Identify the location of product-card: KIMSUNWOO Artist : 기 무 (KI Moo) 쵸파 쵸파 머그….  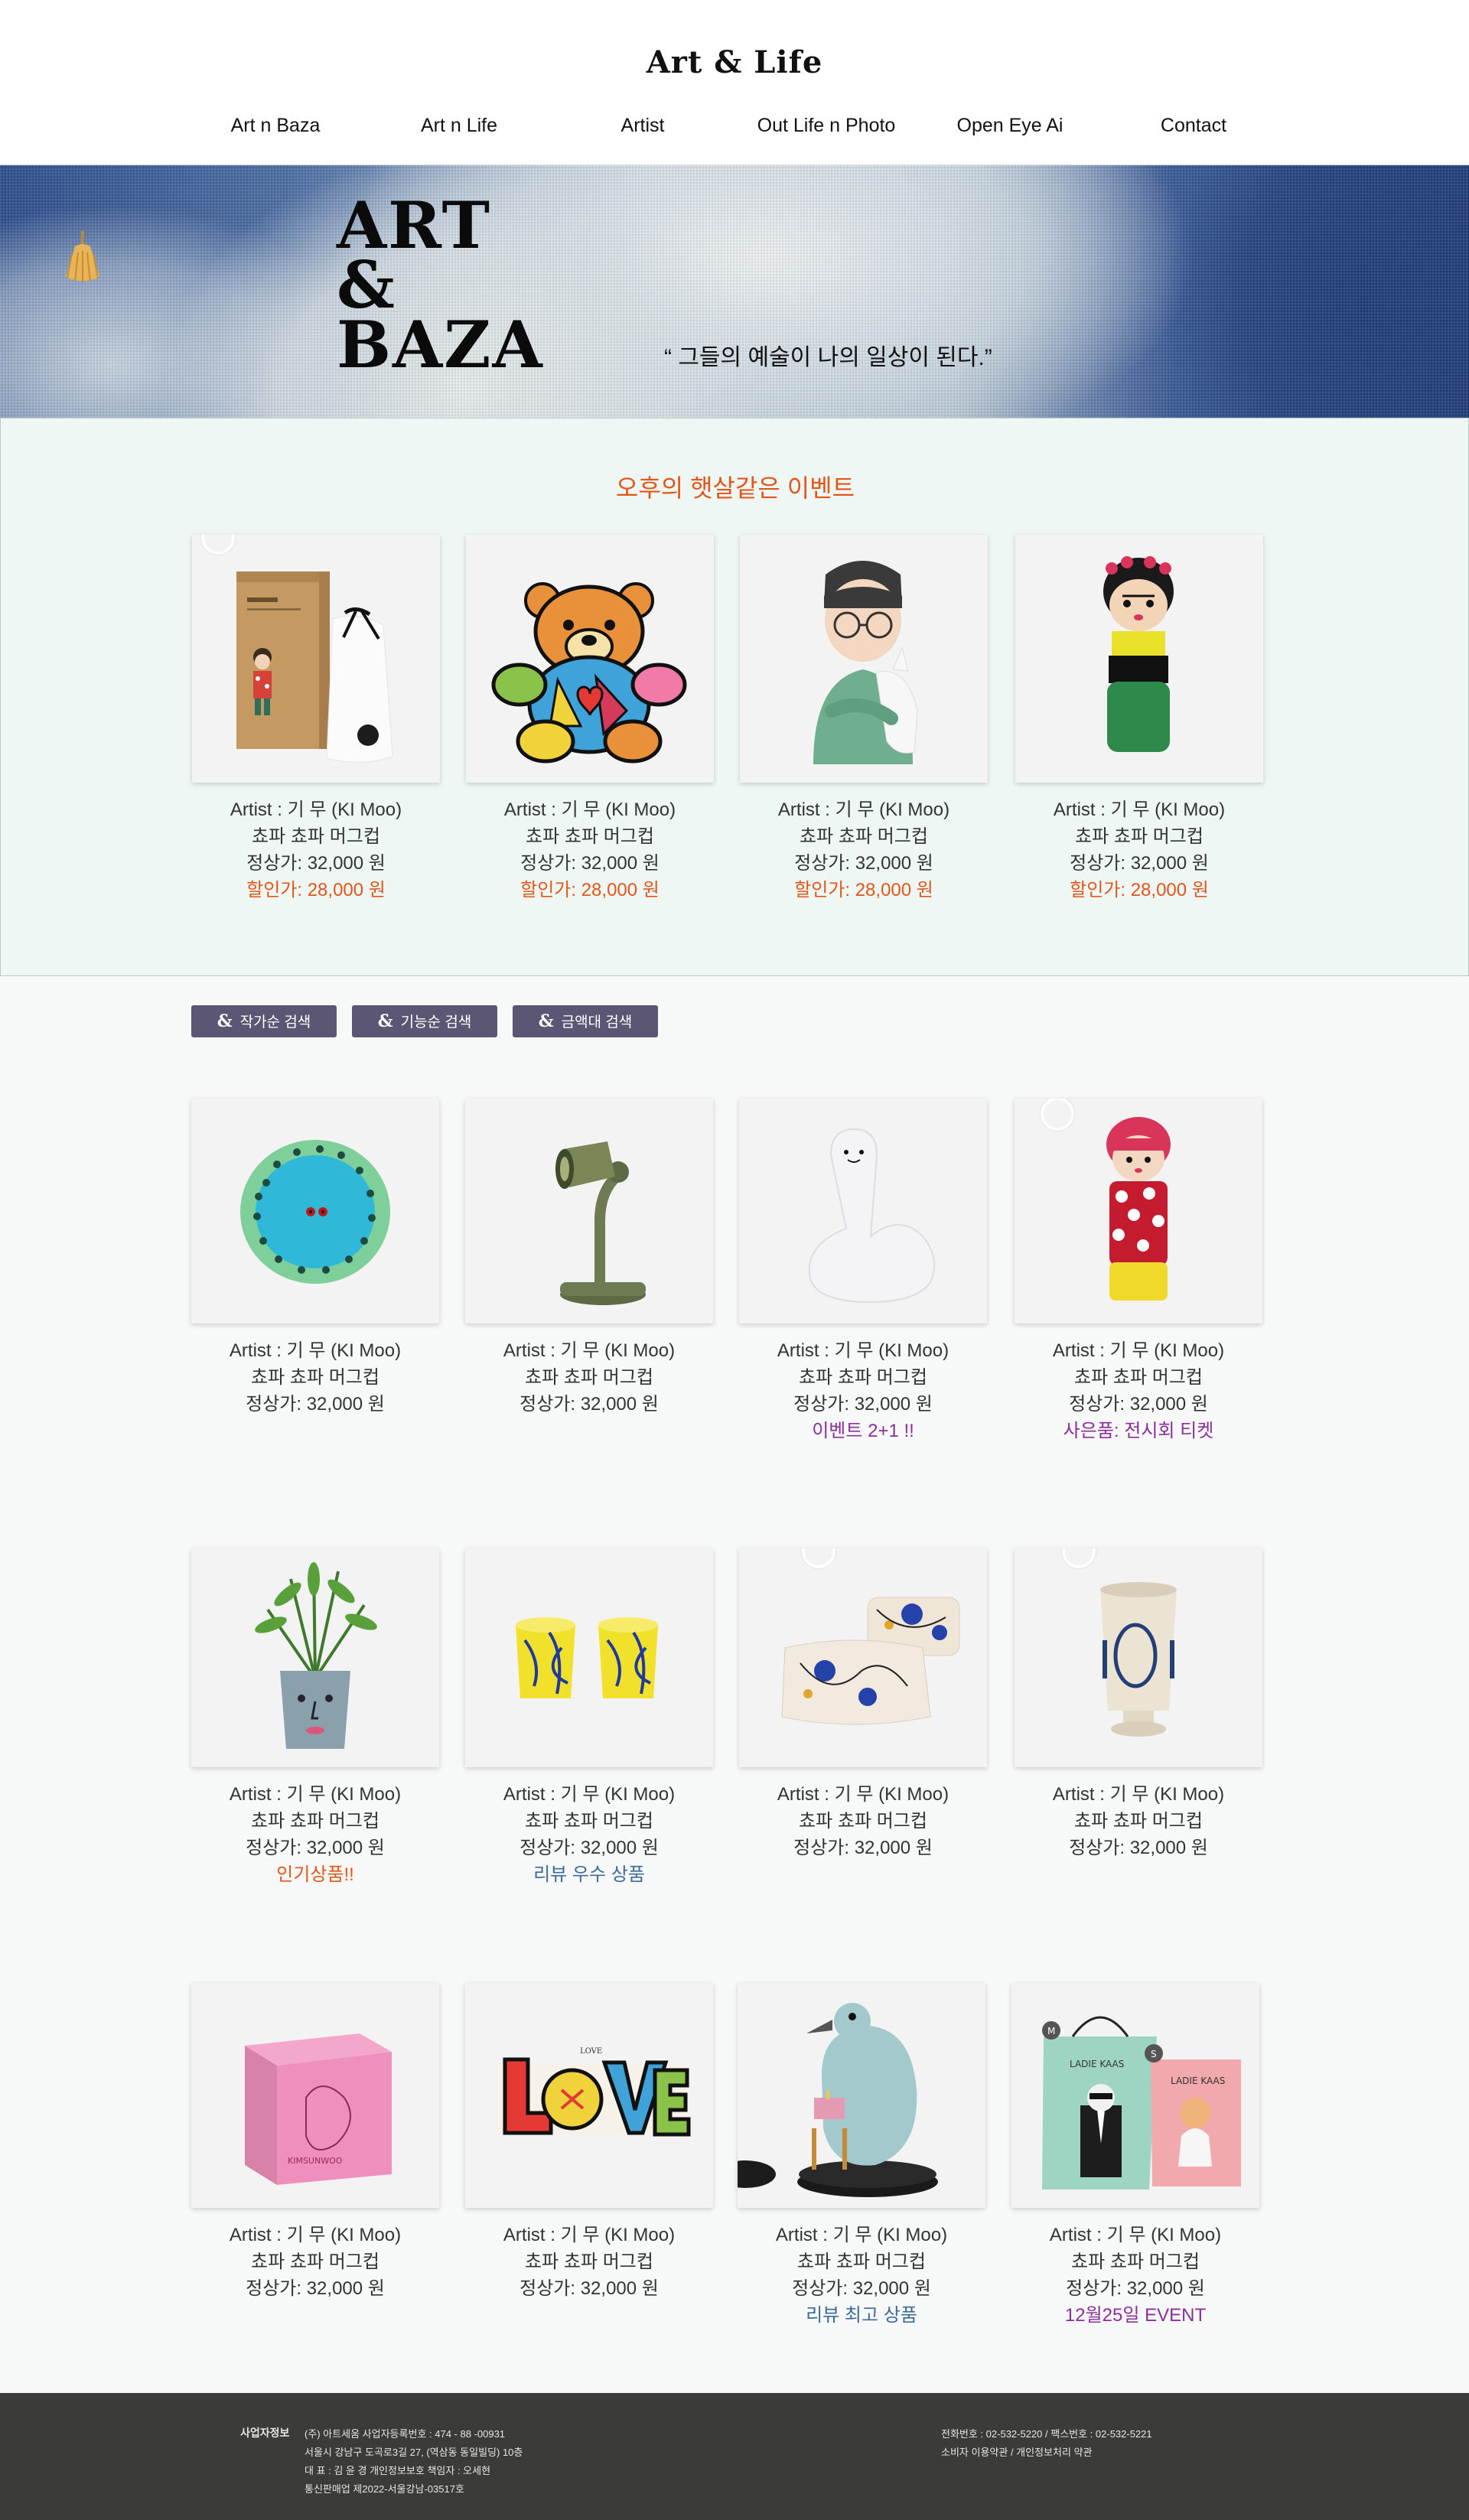
(315, 2142).